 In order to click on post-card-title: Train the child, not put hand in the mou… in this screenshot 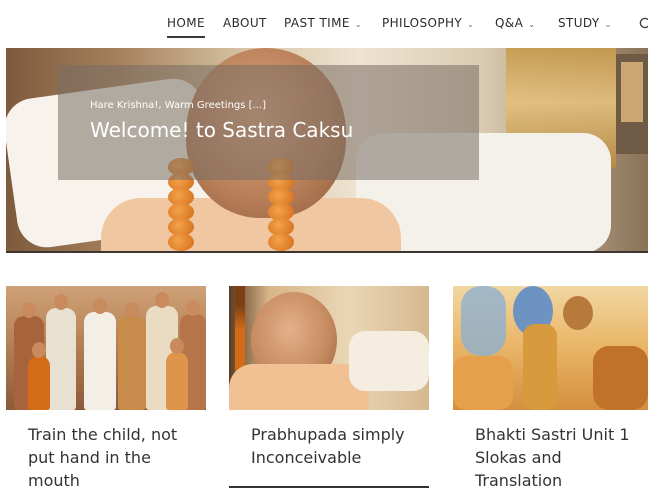, I will do `click(113, 457)`.